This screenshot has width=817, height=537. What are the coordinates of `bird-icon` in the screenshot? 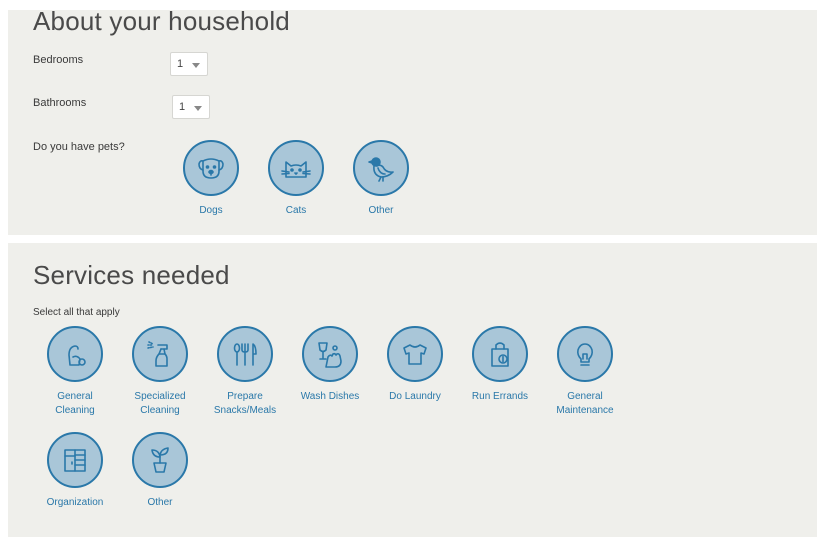 It's located at (381, 168).